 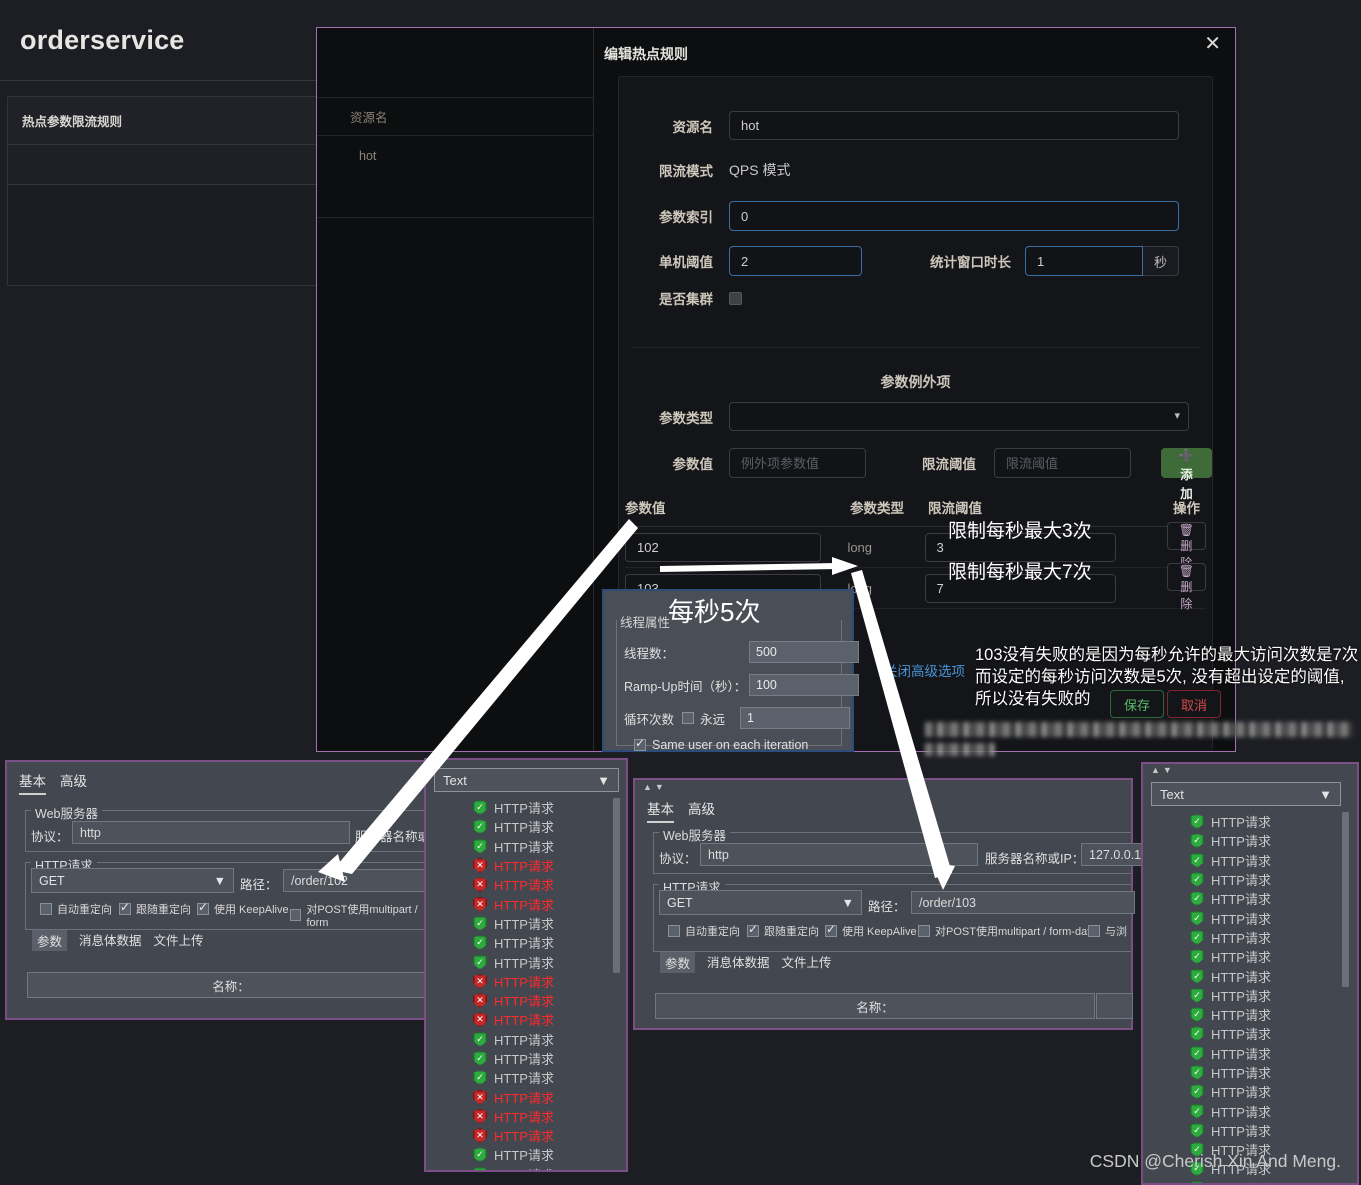 I want to click on checkbox-multipart: 对POST使用multipart / form-data, so click(x=1007, y=931).